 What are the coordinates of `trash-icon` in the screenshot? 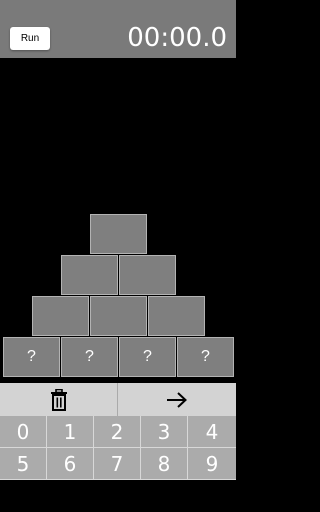 It's located at (58, 399).